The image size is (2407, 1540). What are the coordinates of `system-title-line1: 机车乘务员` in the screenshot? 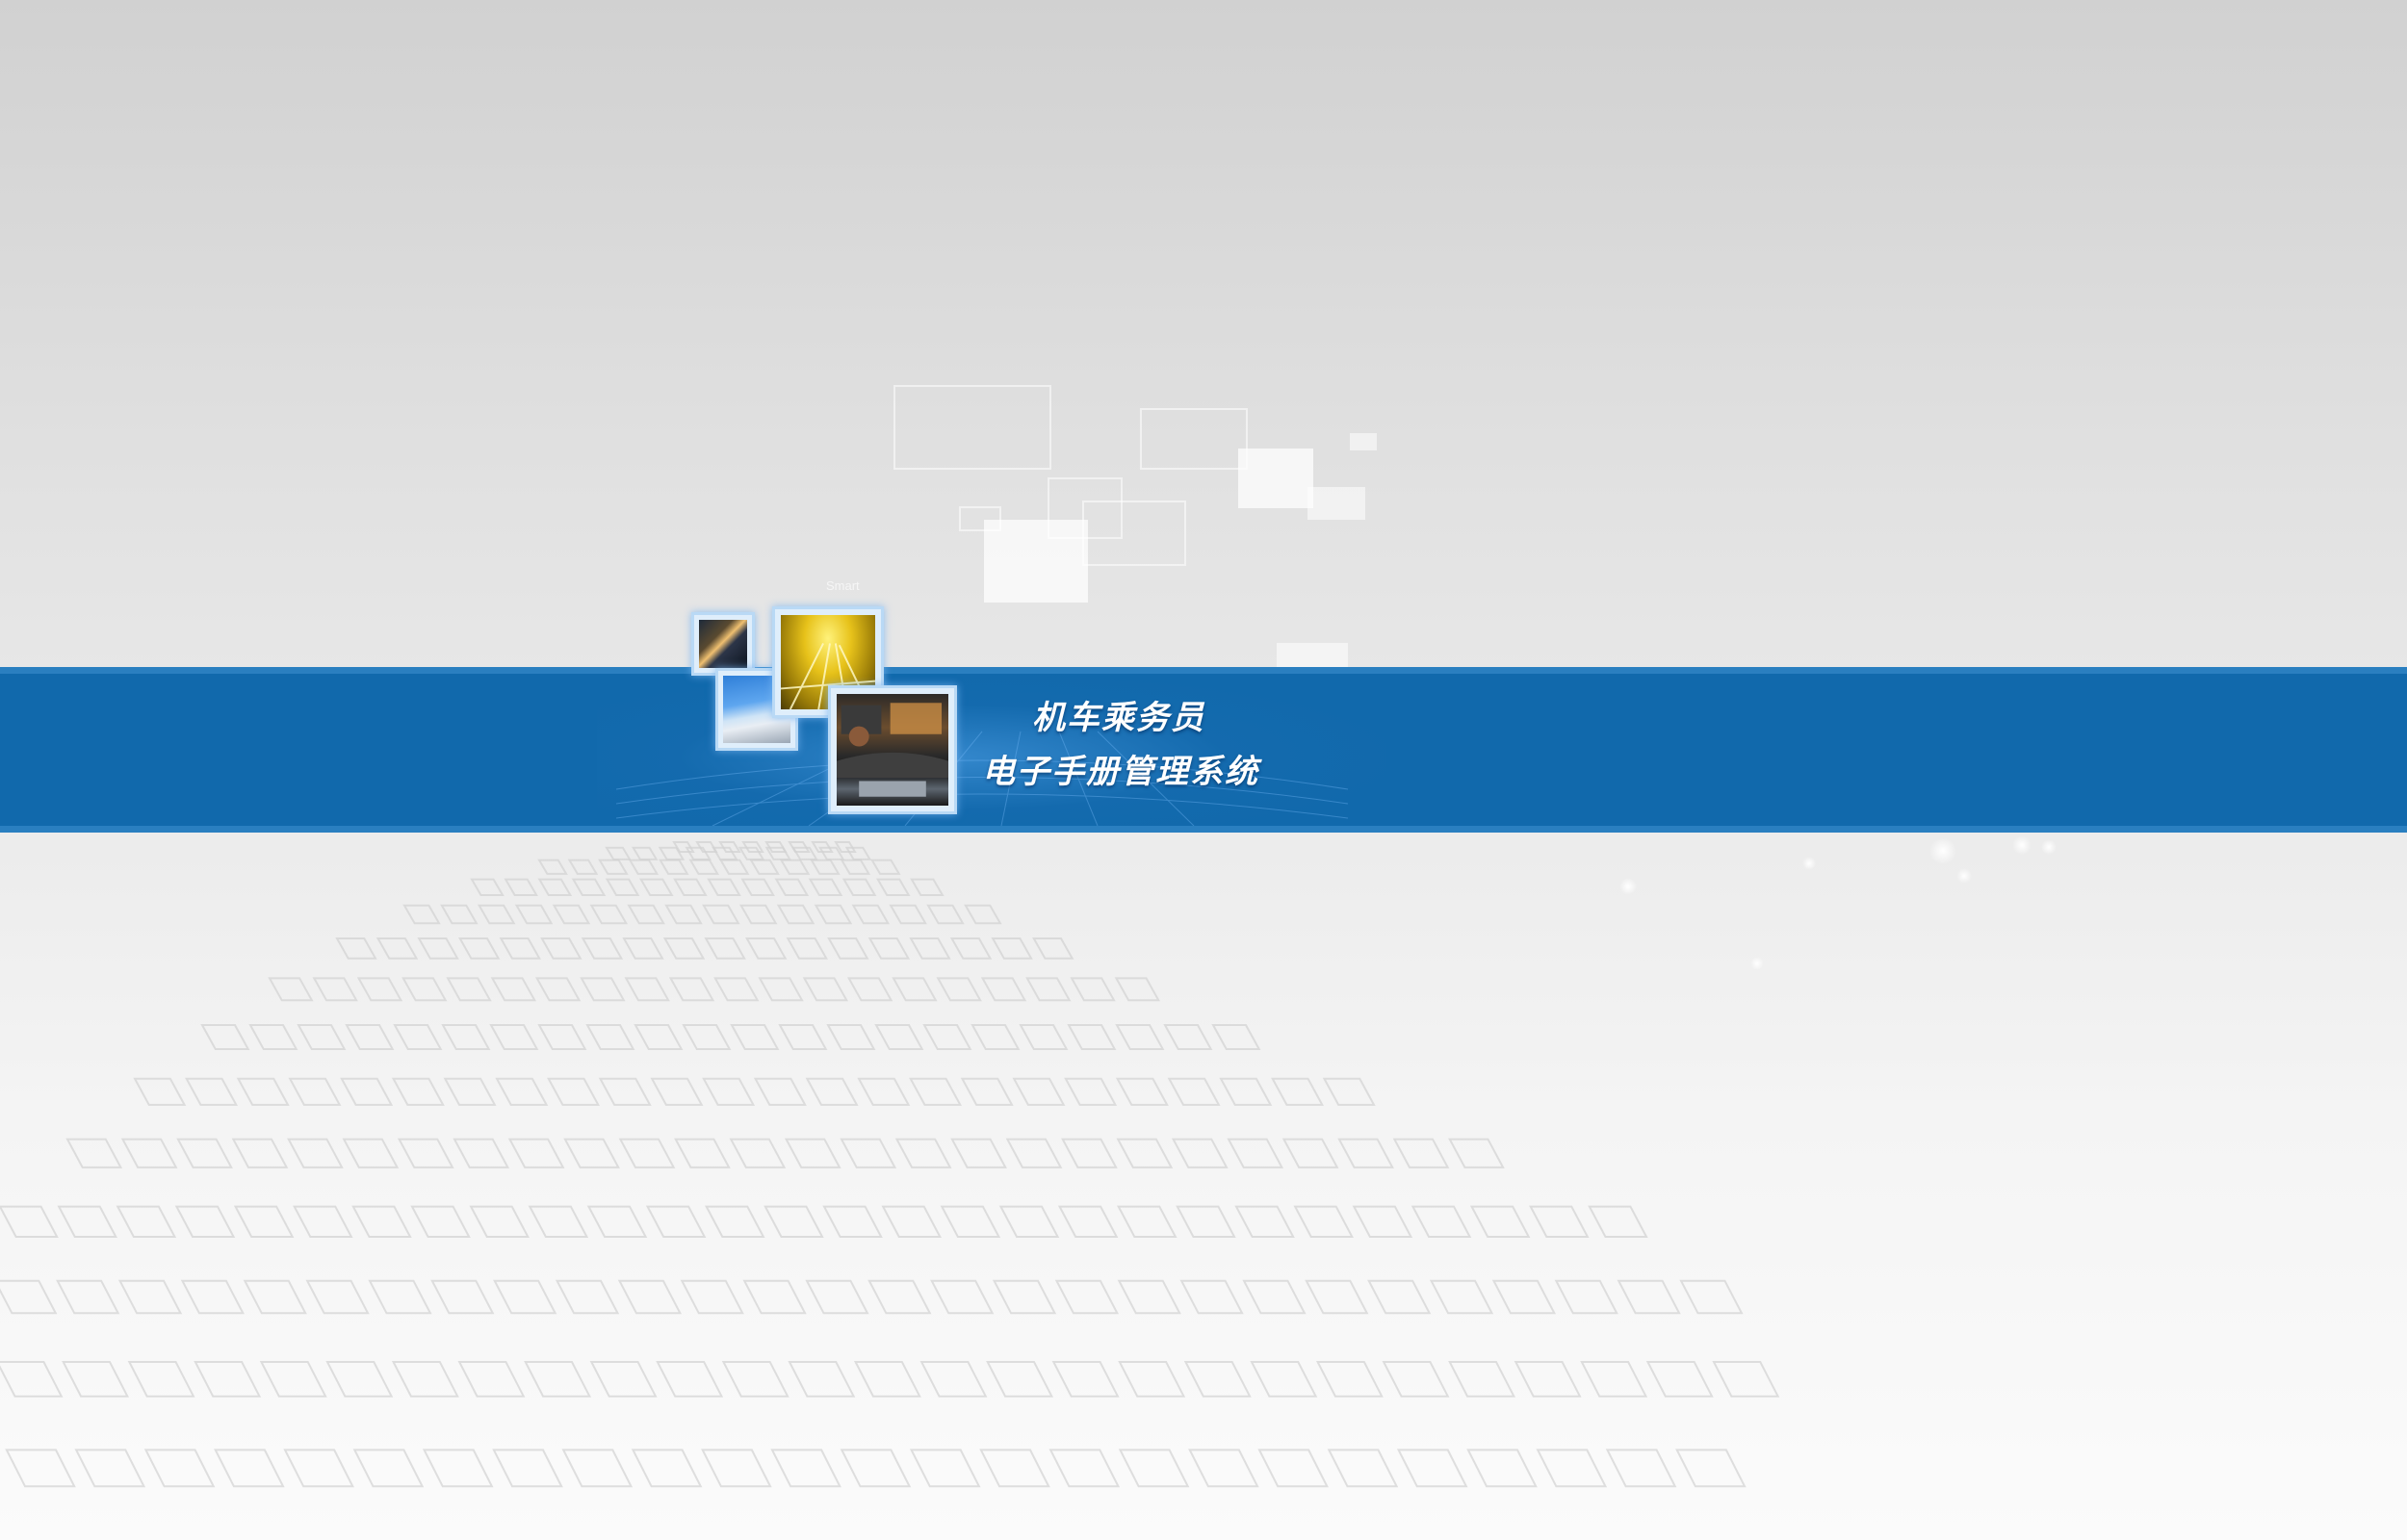 It's located at (1118, 718).